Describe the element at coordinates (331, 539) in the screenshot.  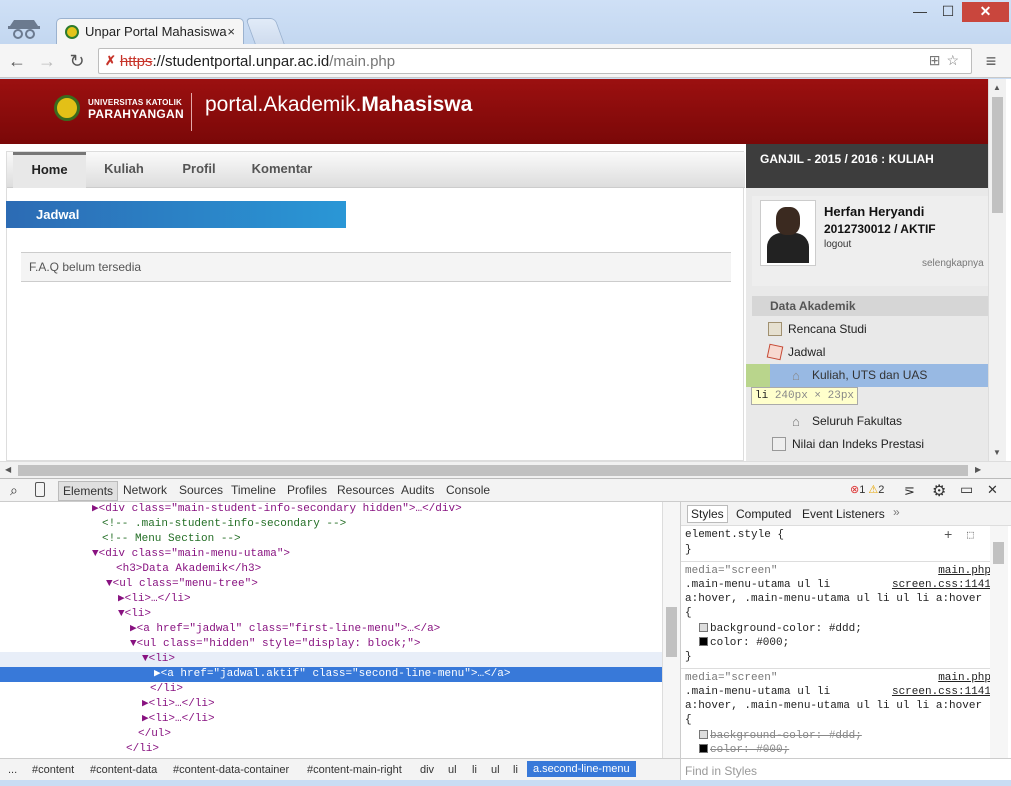
I see `dom-node: <!-- Menu Section -->` at that location.